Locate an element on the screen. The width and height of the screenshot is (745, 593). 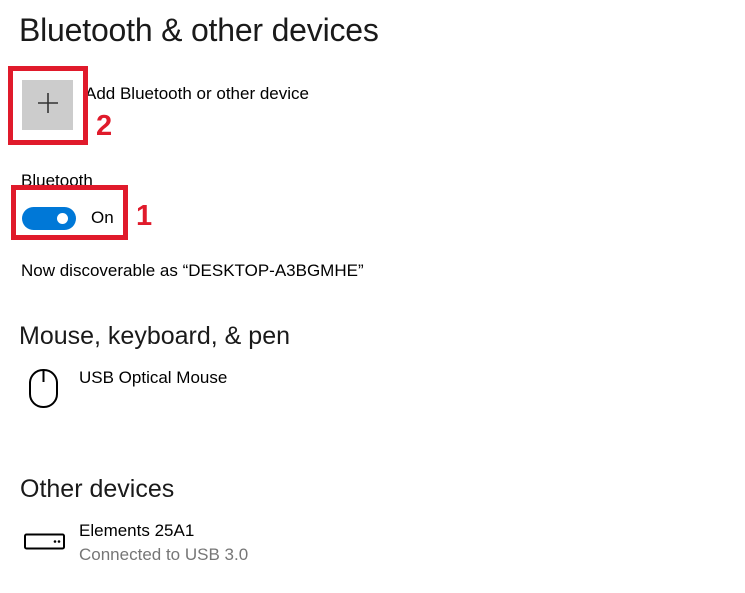
device-name: Elements 25A1 is located at coordinates (137, 530).